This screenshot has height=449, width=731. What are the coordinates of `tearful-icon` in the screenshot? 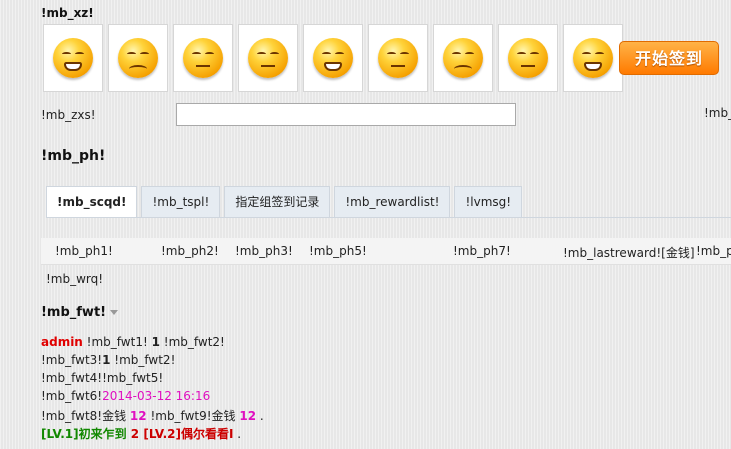 It's located at (593, 58).